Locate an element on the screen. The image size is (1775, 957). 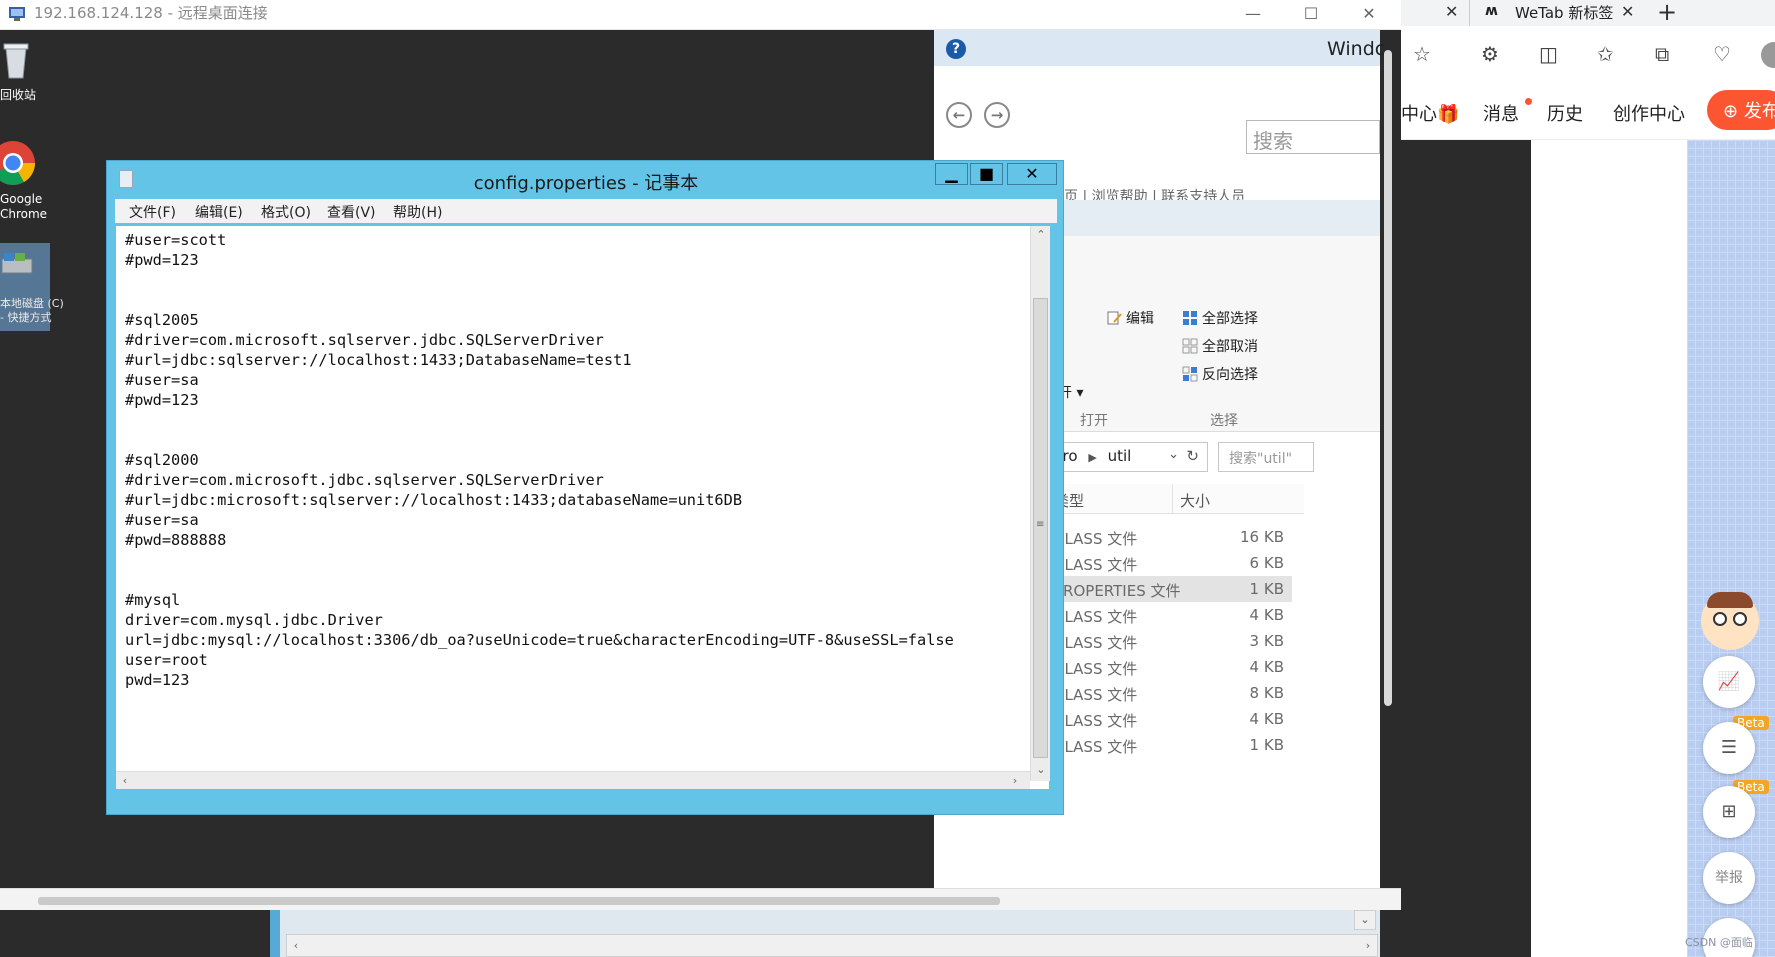
column-divider is located at coordinates (1172, 499).